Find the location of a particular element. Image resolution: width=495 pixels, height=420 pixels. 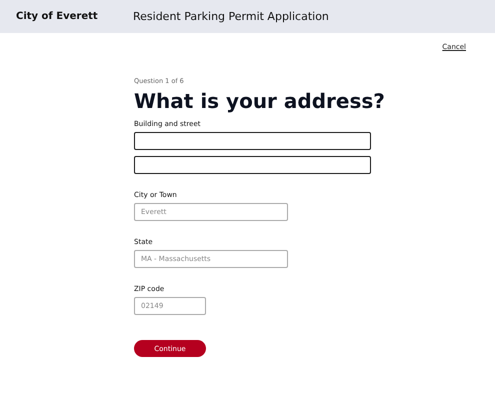

app-title: Resident Parking Permit Application is located at coordinates (231, 16).